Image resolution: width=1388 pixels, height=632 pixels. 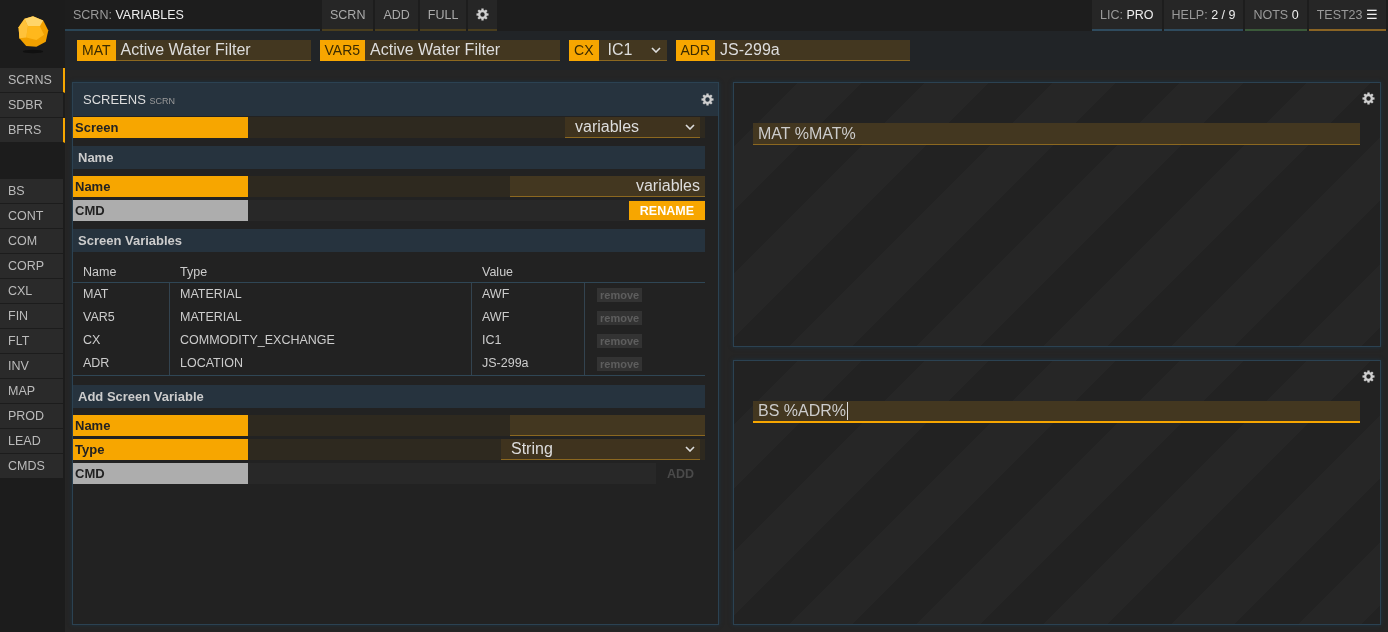 I want to click on sidebar-item: CMDS, so click(x=32, y=466).